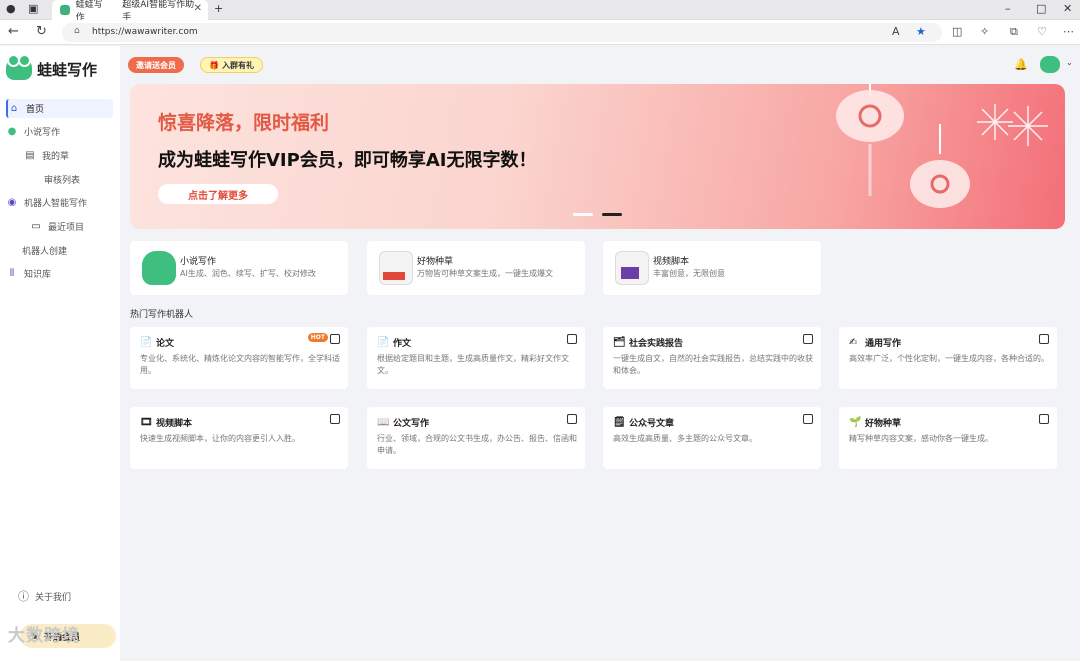  I want to click on join-group-badge: 🎁 入群有礼, so click(231, 65).